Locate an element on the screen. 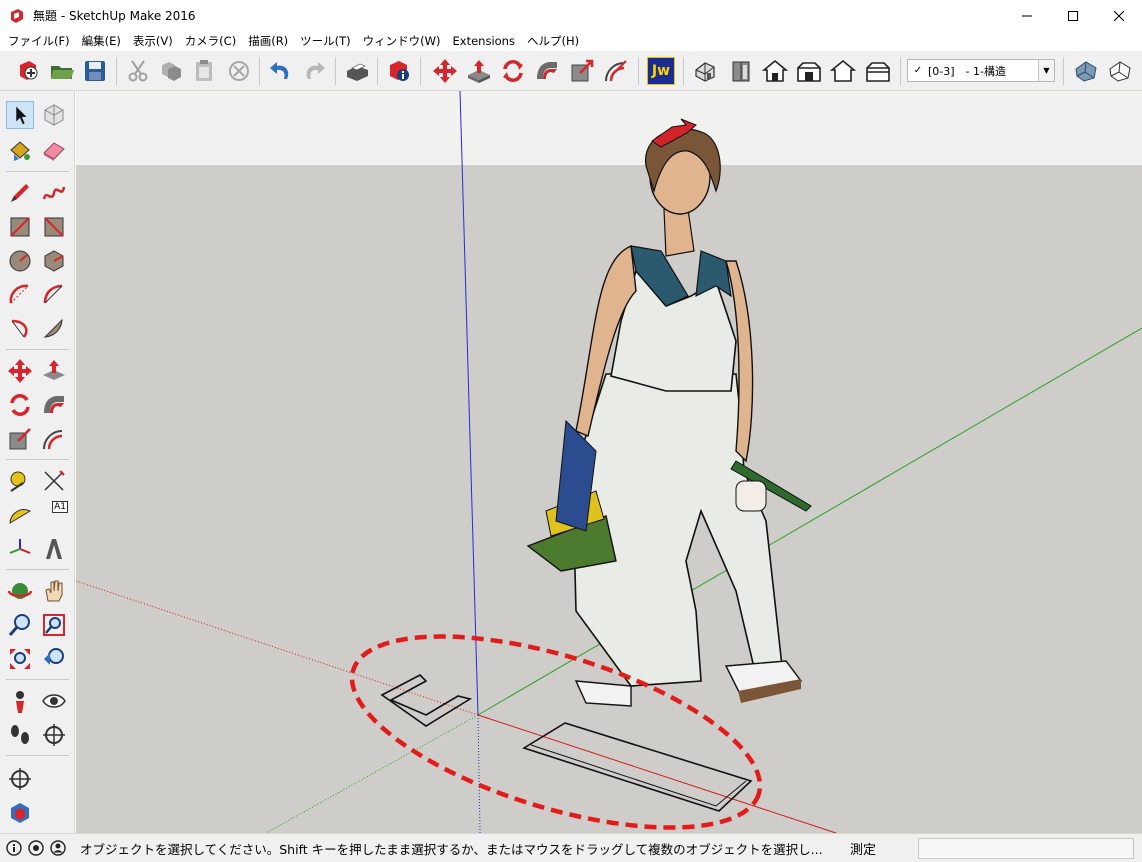 The height and width of the screenshot is (862, 1142). layer-value: [0-3] - 1-構造 is located at coordinates (967, 71).